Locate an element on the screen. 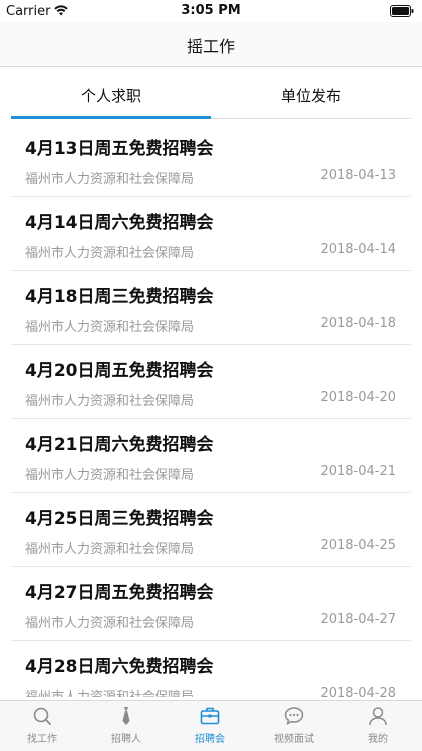  navigation-bar: 摇工作 is located at coordinates (211, 44).